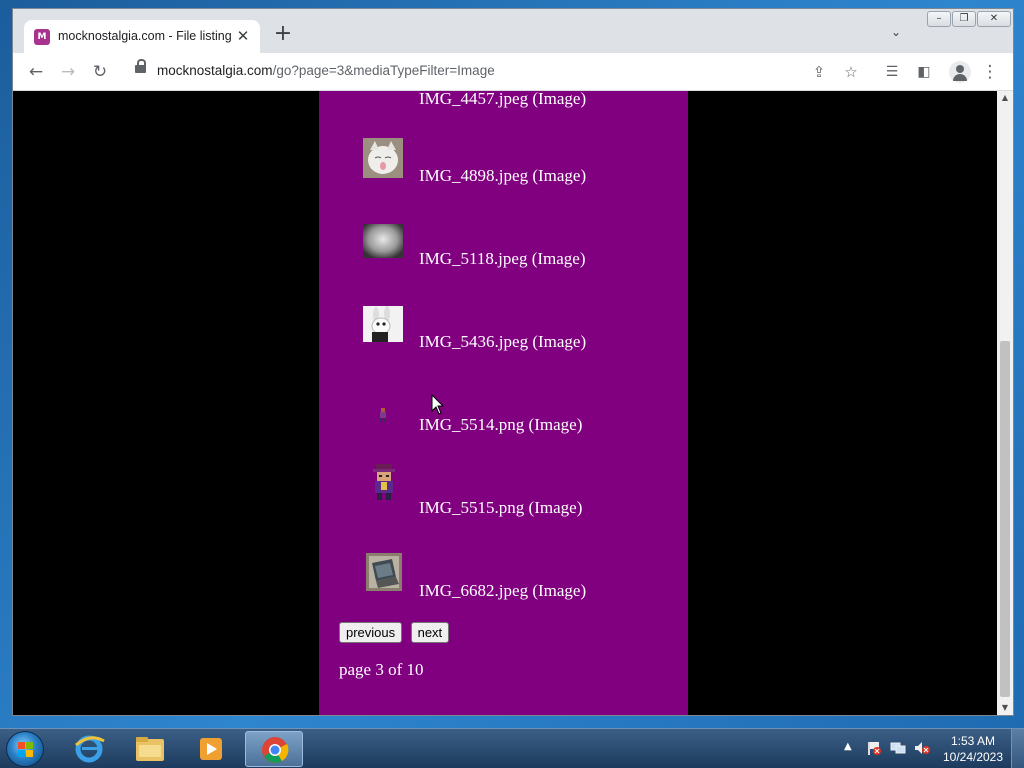  I want to click on url-path: /go?page=3&mediaTypeFilter=Image, so click(383, 70).